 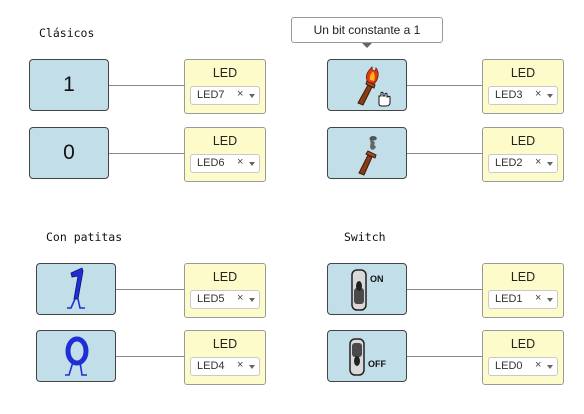 What do you see at coordinates (211, 163) in the screenshot?
I see `led-select-value: LED6` at bounding box center [211, 163].